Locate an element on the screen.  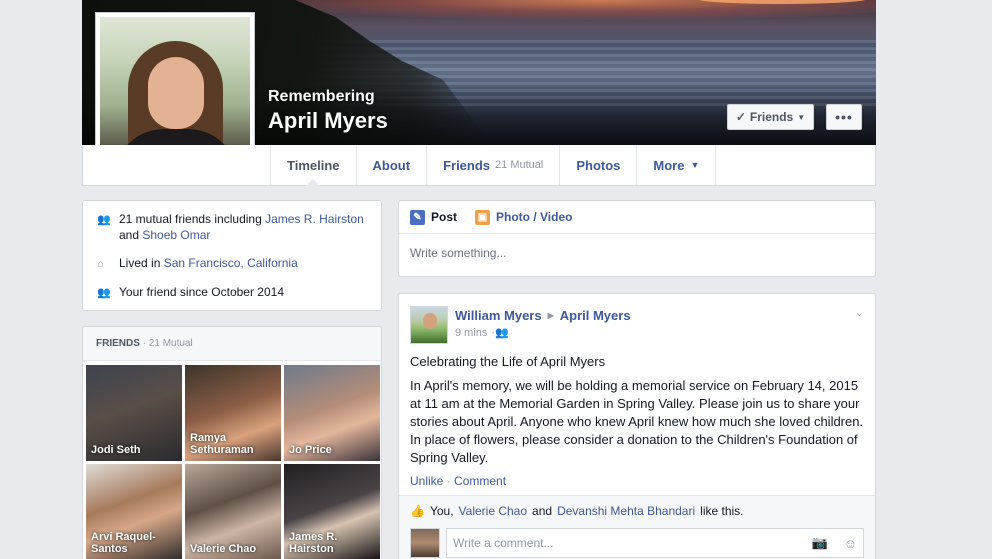
friends-card-mutual: · 21 Mutual is located at coordinates (167, 343).